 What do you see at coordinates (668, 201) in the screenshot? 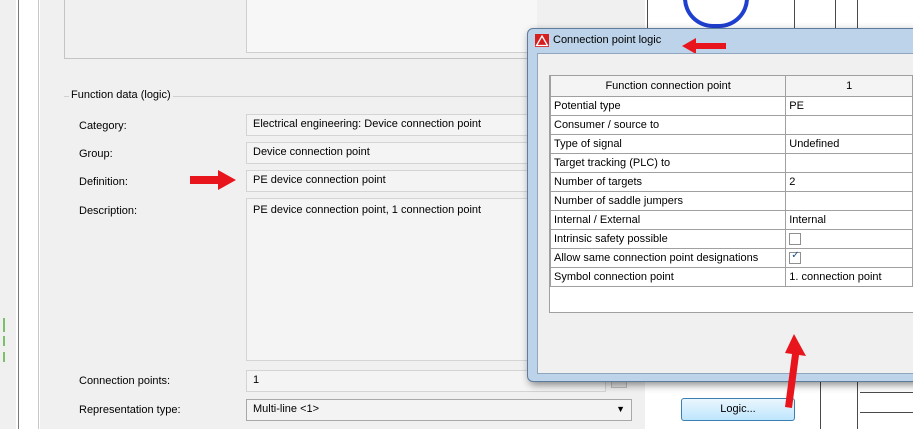
I see `property-label: Number of saddle jumpers` at bounding box center [668, 201].